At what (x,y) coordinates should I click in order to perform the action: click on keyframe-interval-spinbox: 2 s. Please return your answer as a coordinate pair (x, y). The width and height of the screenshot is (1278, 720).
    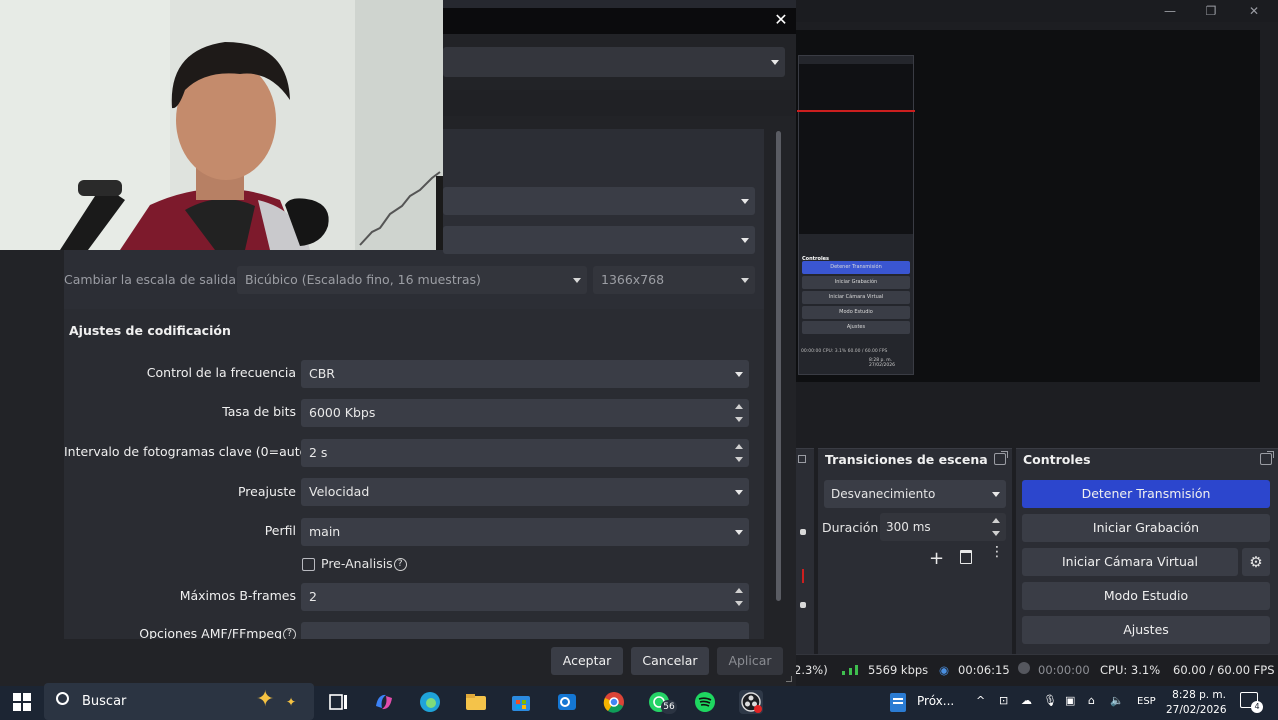
    Looking at the image, I should click on (525, 453).